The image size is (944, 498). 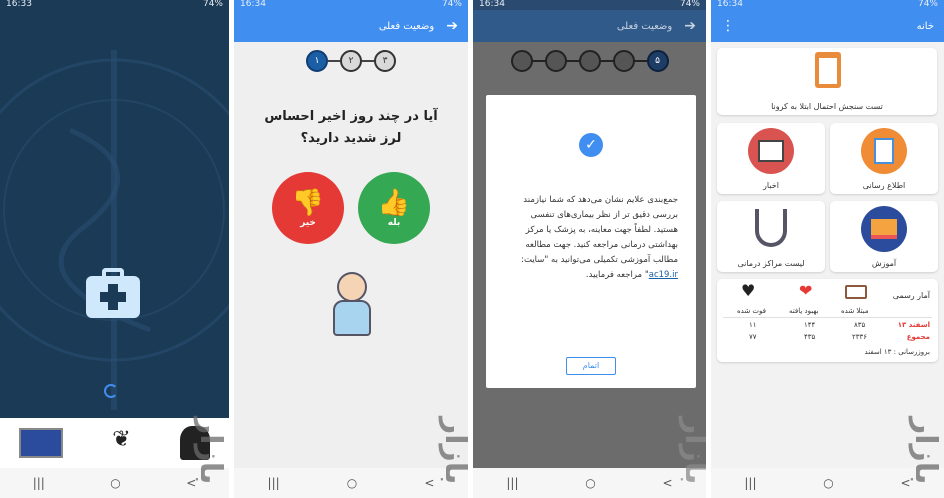 I want to click on info-card: اطلاع رسانی, so click(x=884, y=158).